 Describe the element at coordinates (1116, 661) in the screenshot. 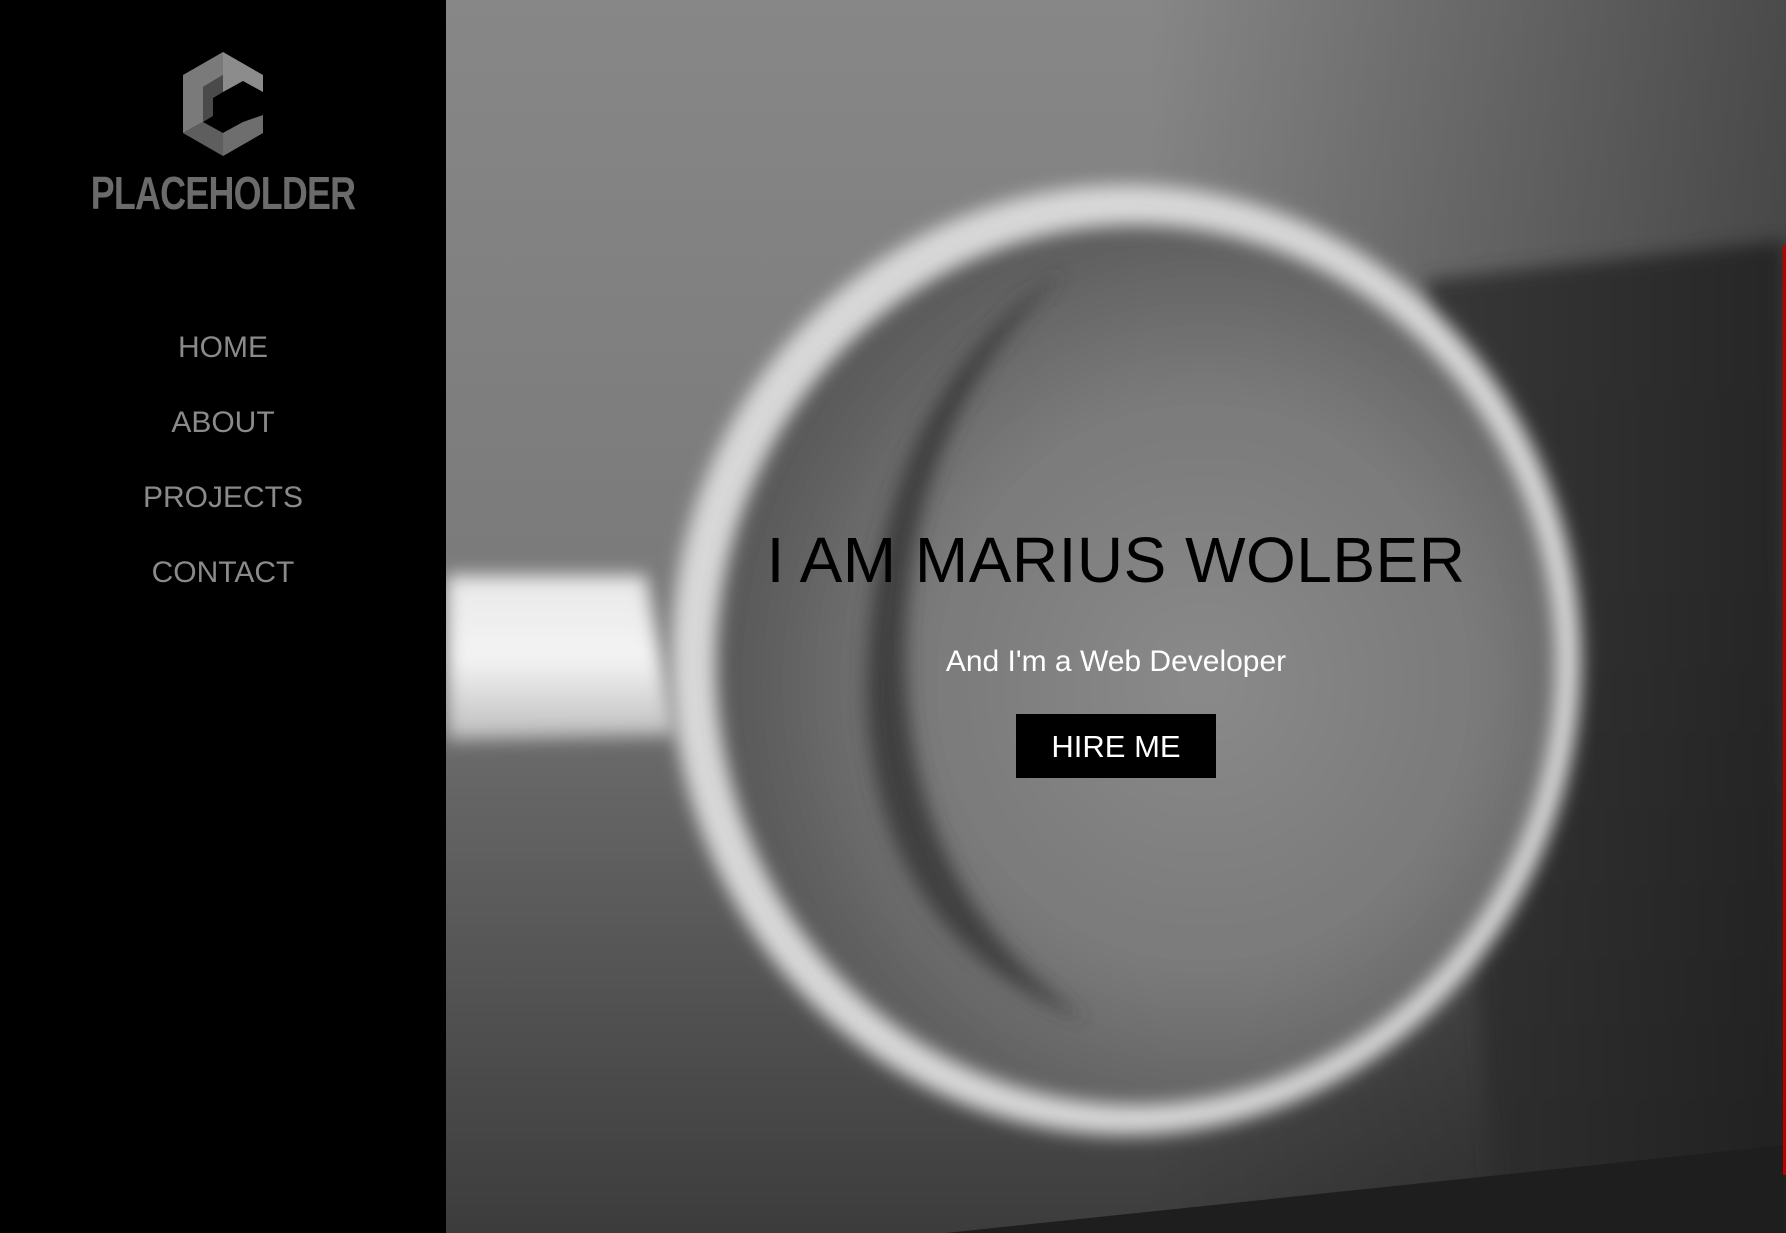

I see `hero-subtitle: And I'm a Web Developer` at that location.